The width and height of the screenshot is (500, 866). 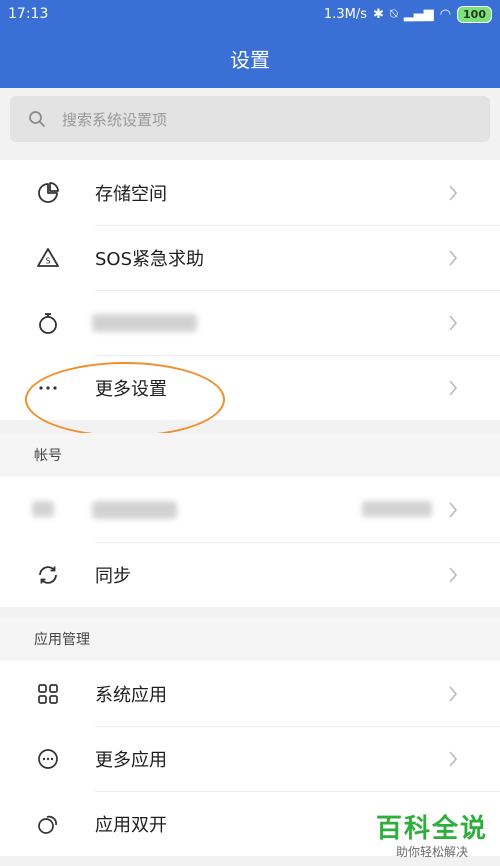 What do you see at coordinates (43, 509) in the screenshot?
I see `account-icon` at bounding box center [43, 509].